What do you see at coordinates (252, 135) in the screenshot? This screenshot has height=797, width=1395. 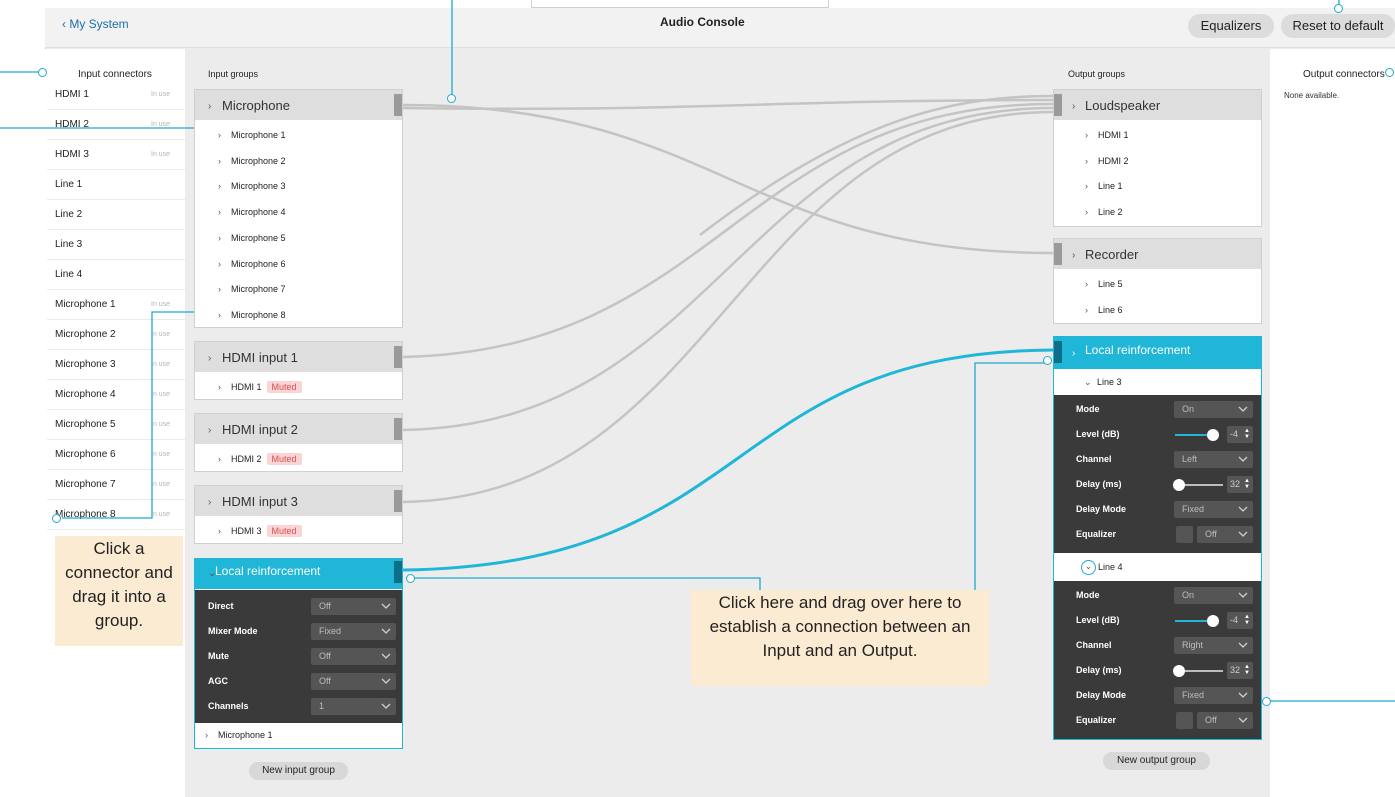 I see `group-item-microphone: › Microphone 1` at bounding box center [252, 135].